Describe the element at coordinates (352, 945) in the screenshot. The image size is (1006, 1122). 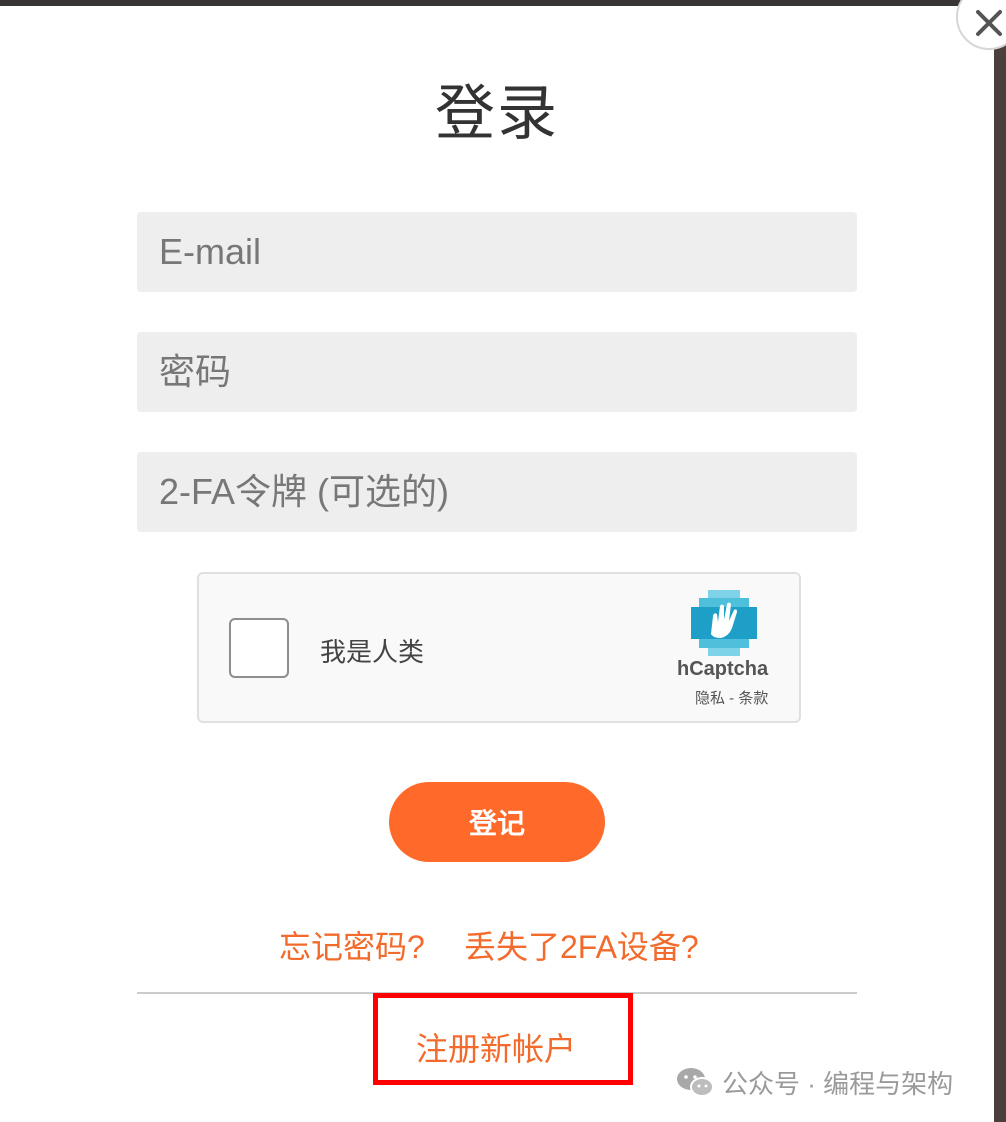
I see `forgot-password-link: 忘记密码?` at that location.